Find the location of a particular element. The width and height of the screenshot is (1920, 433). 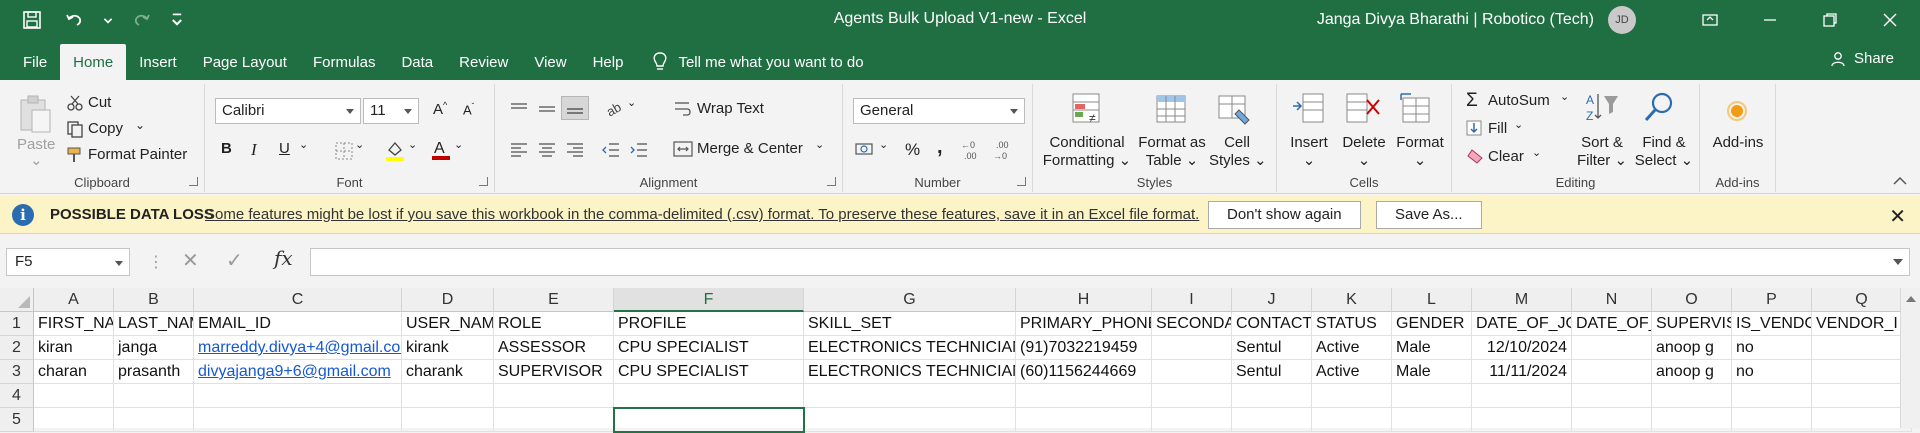

column-header-h: H is located at coordinates (1084, 300).